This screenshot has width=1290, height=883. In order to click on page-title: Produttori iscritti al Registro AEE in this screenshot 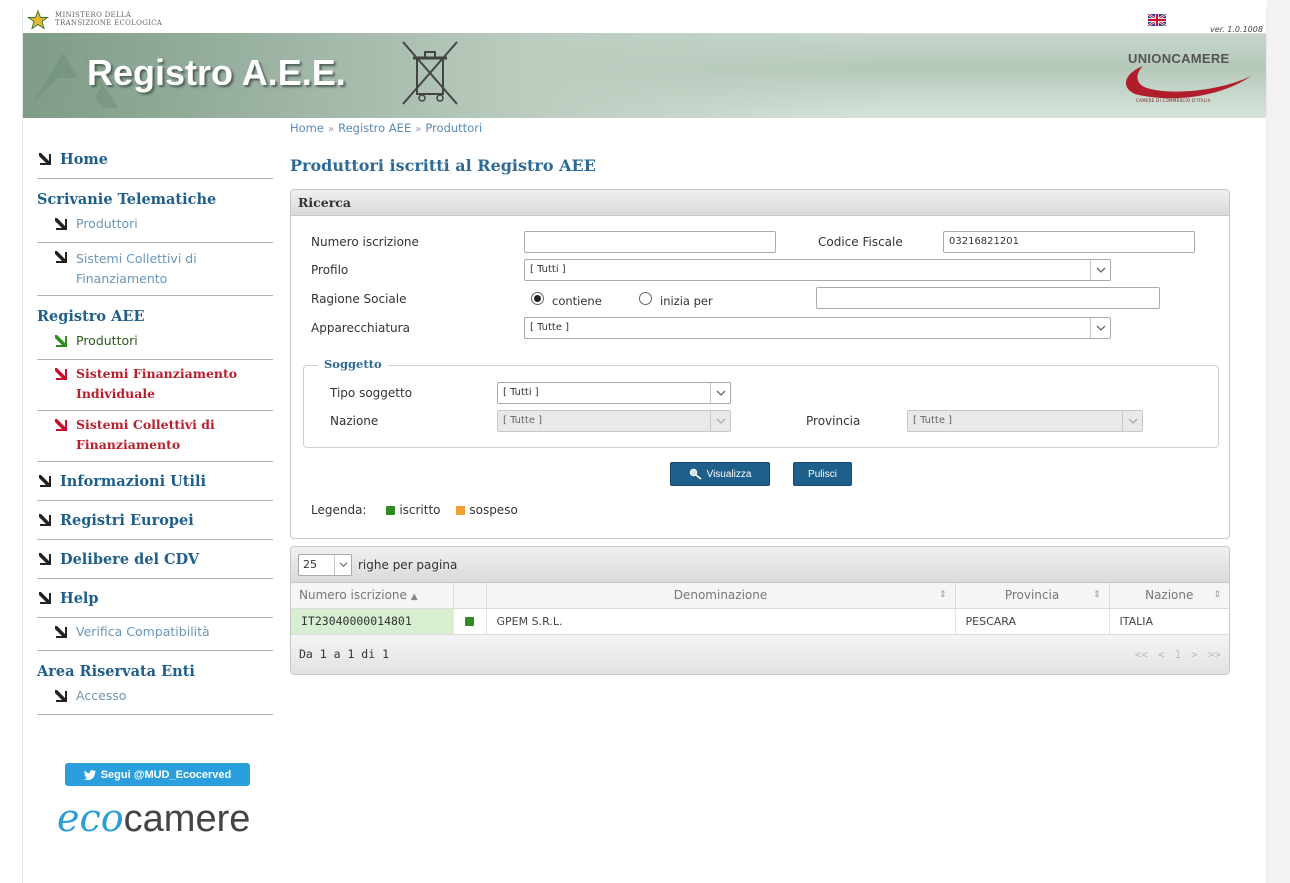, I will do `click(443, 165)`.